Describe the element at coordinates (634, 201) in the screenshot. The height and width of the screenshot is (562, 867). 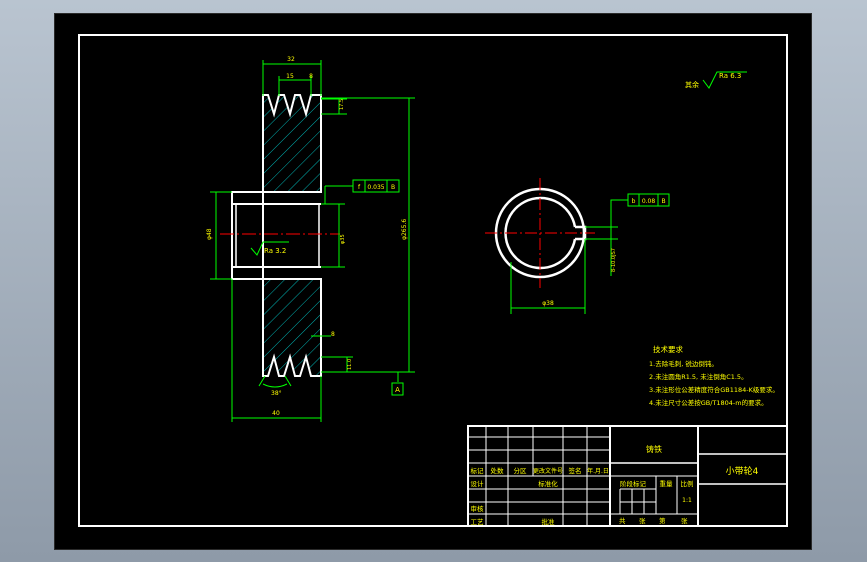
I see `svg-text: b` at that location.